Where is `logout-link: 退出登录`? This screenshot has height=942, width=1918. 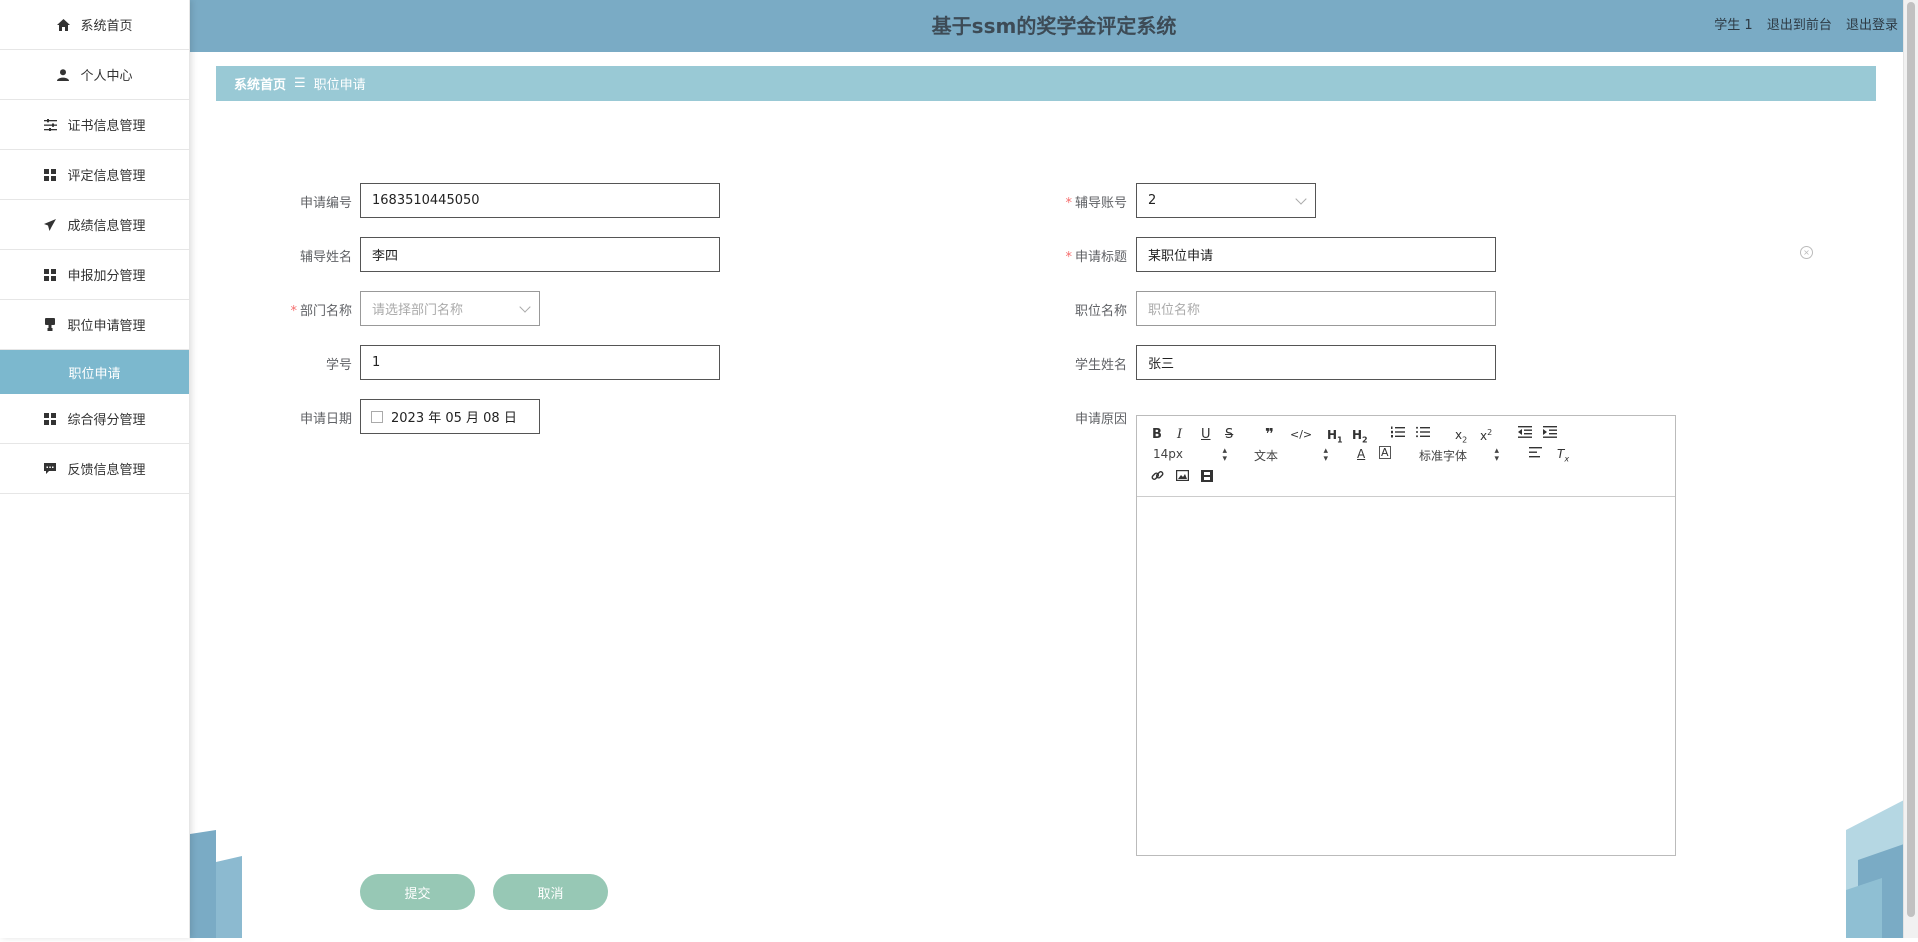
logout-link: 退出登录 is located at coordinates (1872, 25).